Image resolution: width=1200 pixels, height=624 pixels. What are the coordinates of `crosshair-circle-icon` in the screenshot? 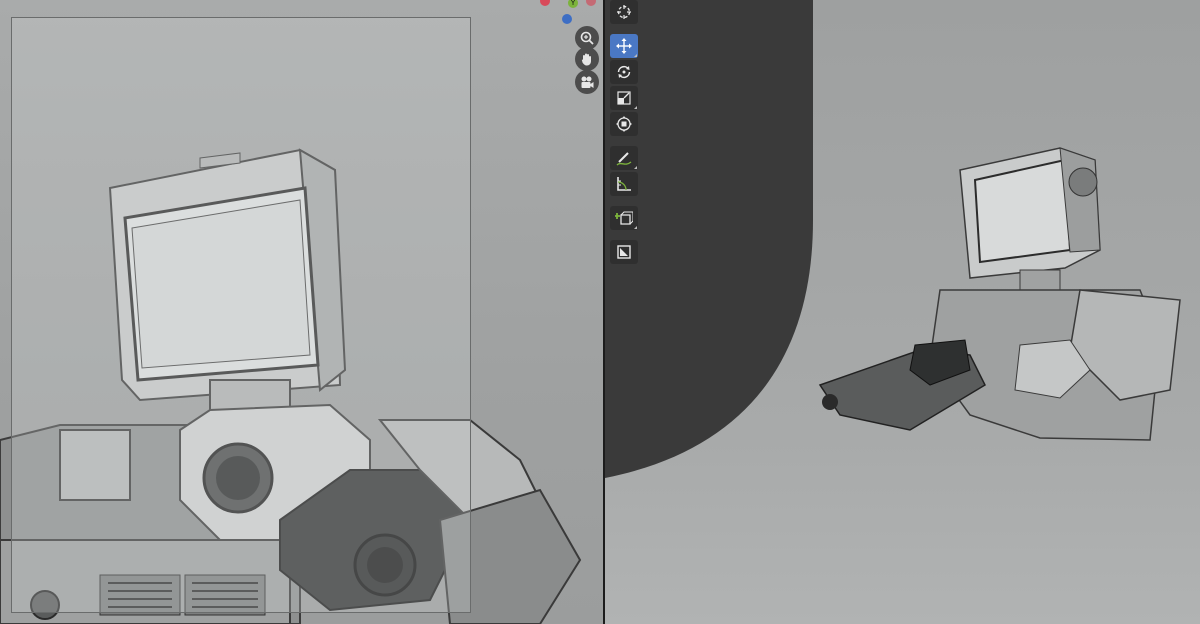 It's located at (624, 12).